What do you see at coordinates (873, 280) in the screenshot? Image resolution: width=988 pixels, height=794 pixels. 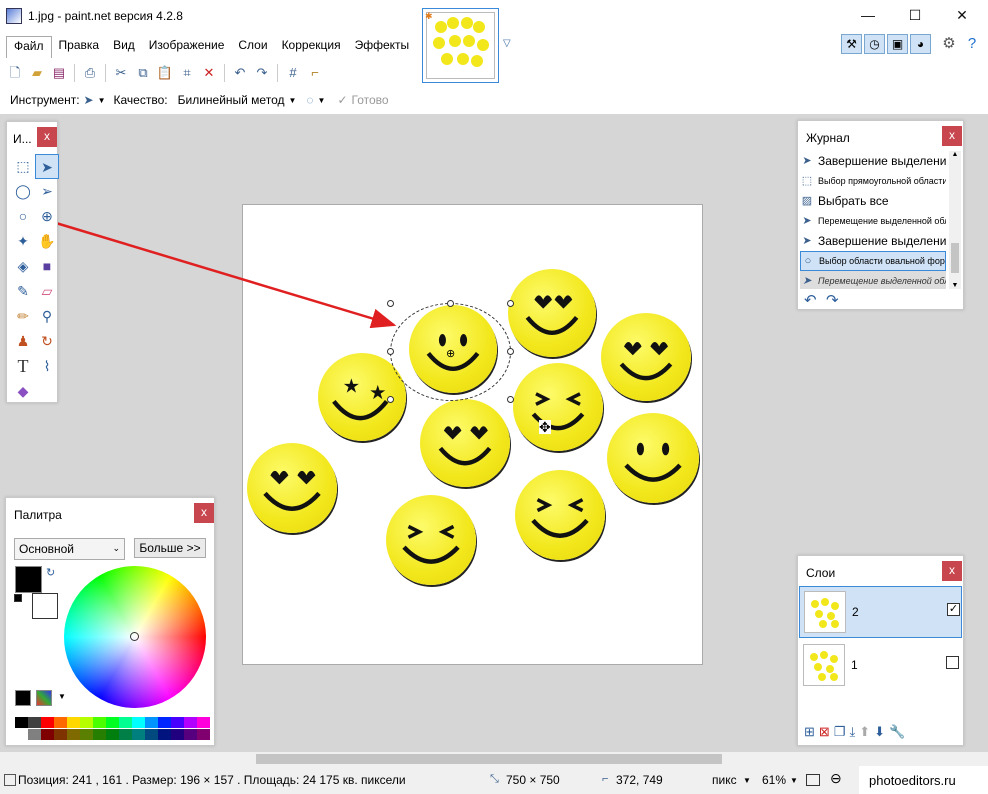 I see `history-item-future: ➤Перемещение выделенной области` at bounding box center [873, 280].